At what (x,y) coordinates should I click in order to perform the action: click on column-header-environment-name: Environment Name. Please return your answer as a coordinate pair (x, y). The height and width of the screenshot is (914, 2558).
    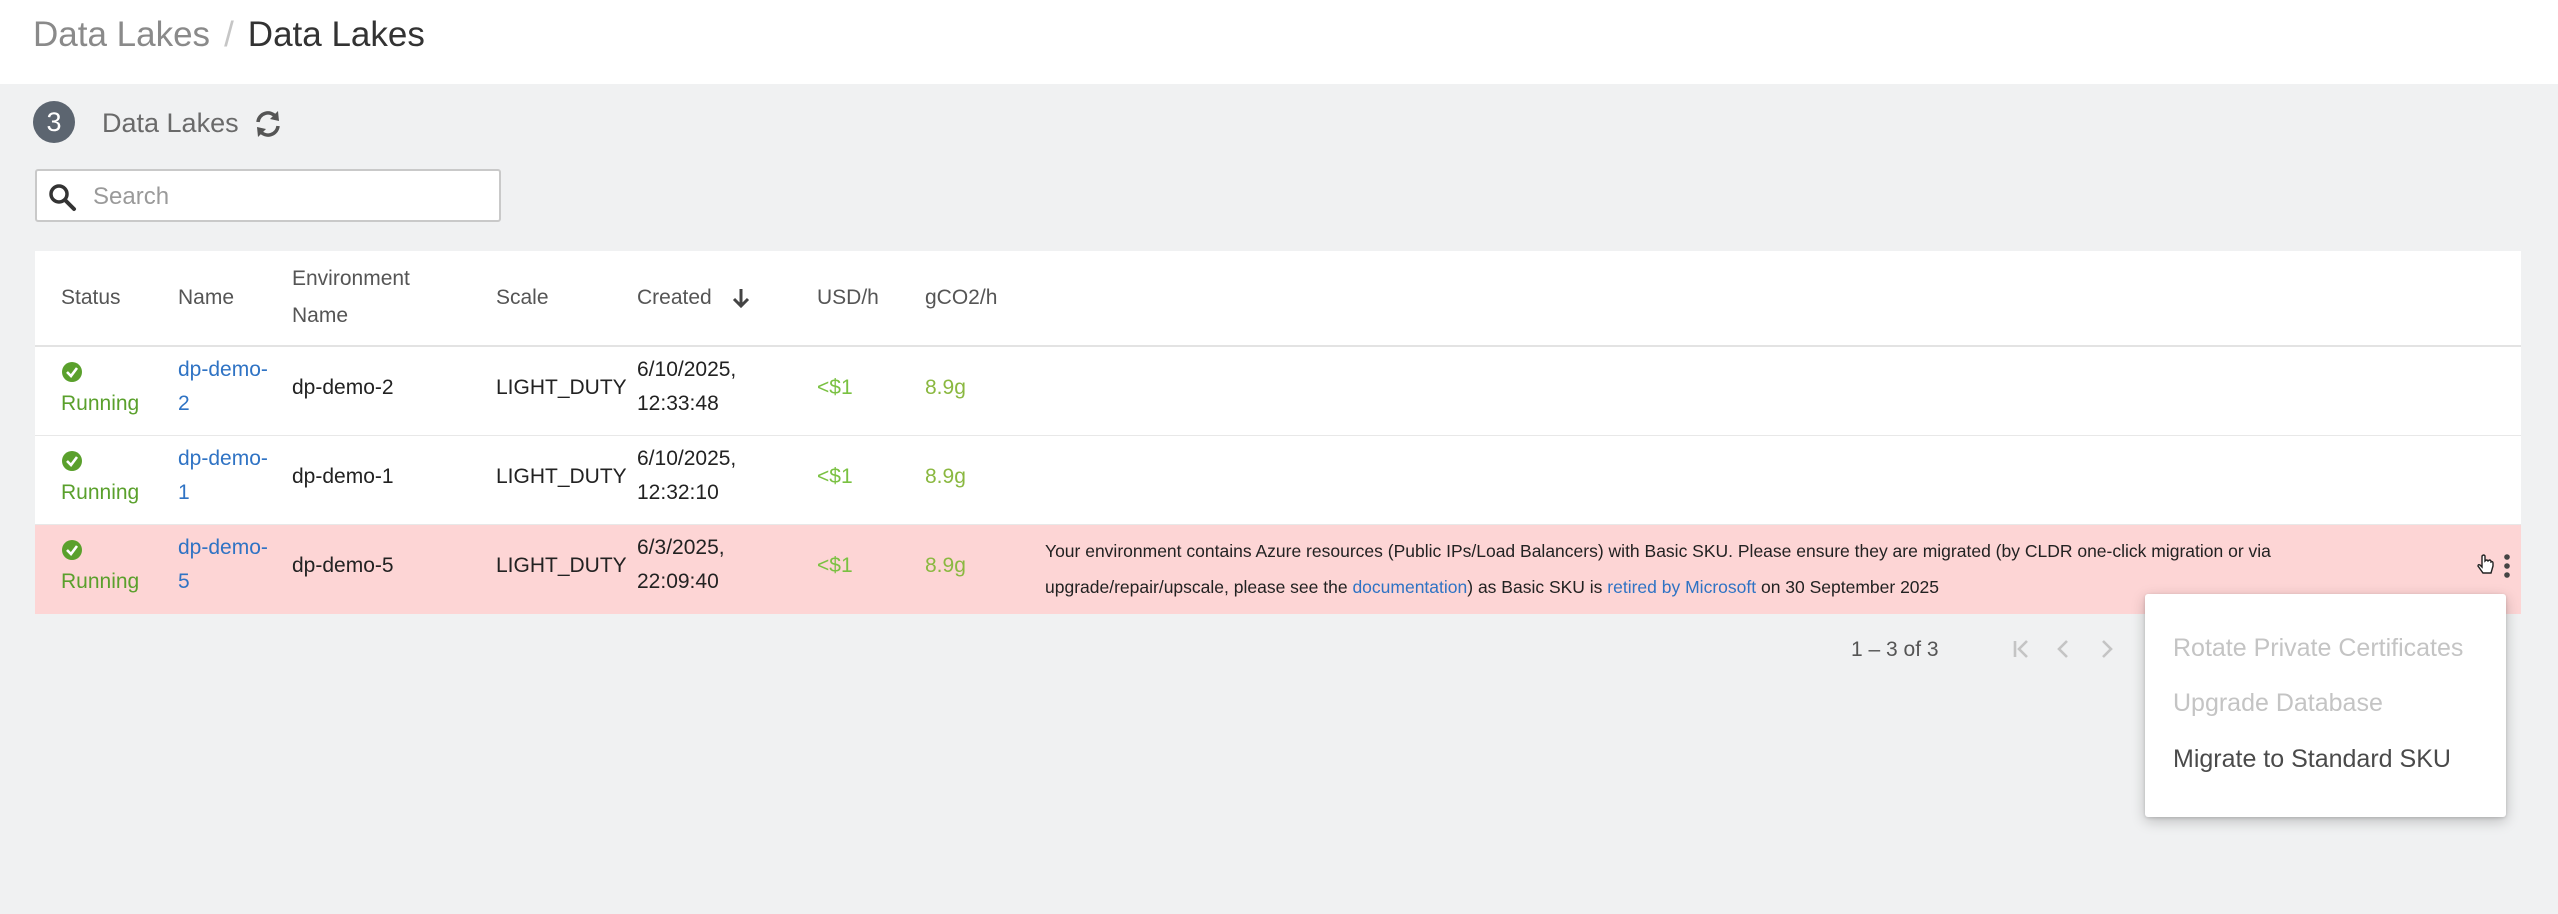
    Looking at the image, I should click on (351, 297).